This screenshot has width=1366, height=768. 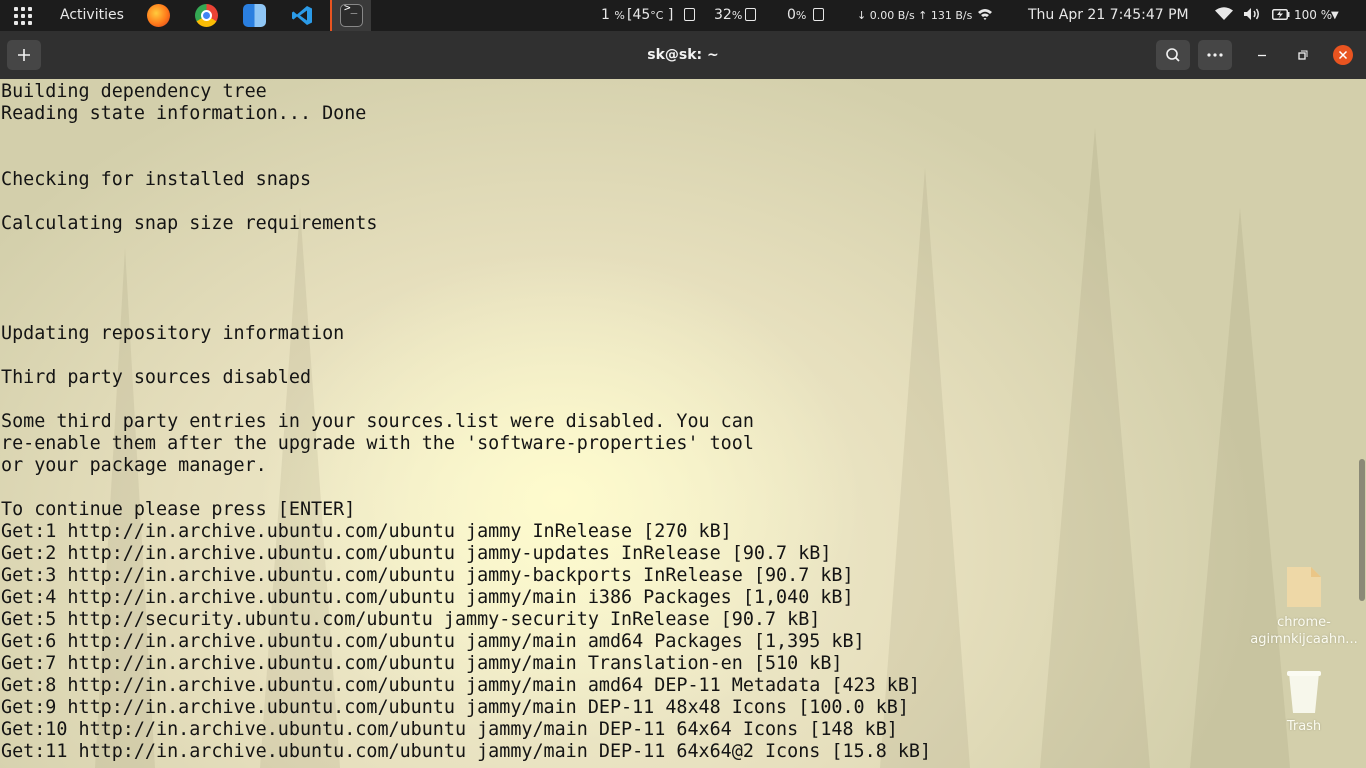 I want to click on terminal-line: Reading state information... Done, so click(x=184, y=113).